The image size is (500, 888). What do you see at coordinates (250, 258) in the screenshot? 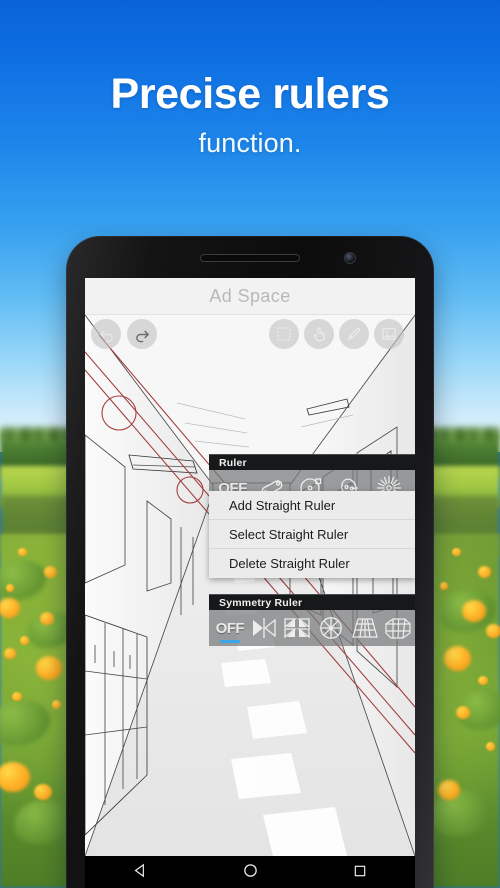
I see `speaker-grille-icon` at bounding box center [250, 258].